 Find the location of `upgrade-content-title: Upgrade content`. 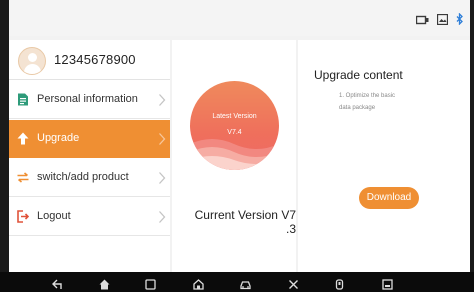

upgrade-content-title: Upgrade content is located at coordinates (358, 75).